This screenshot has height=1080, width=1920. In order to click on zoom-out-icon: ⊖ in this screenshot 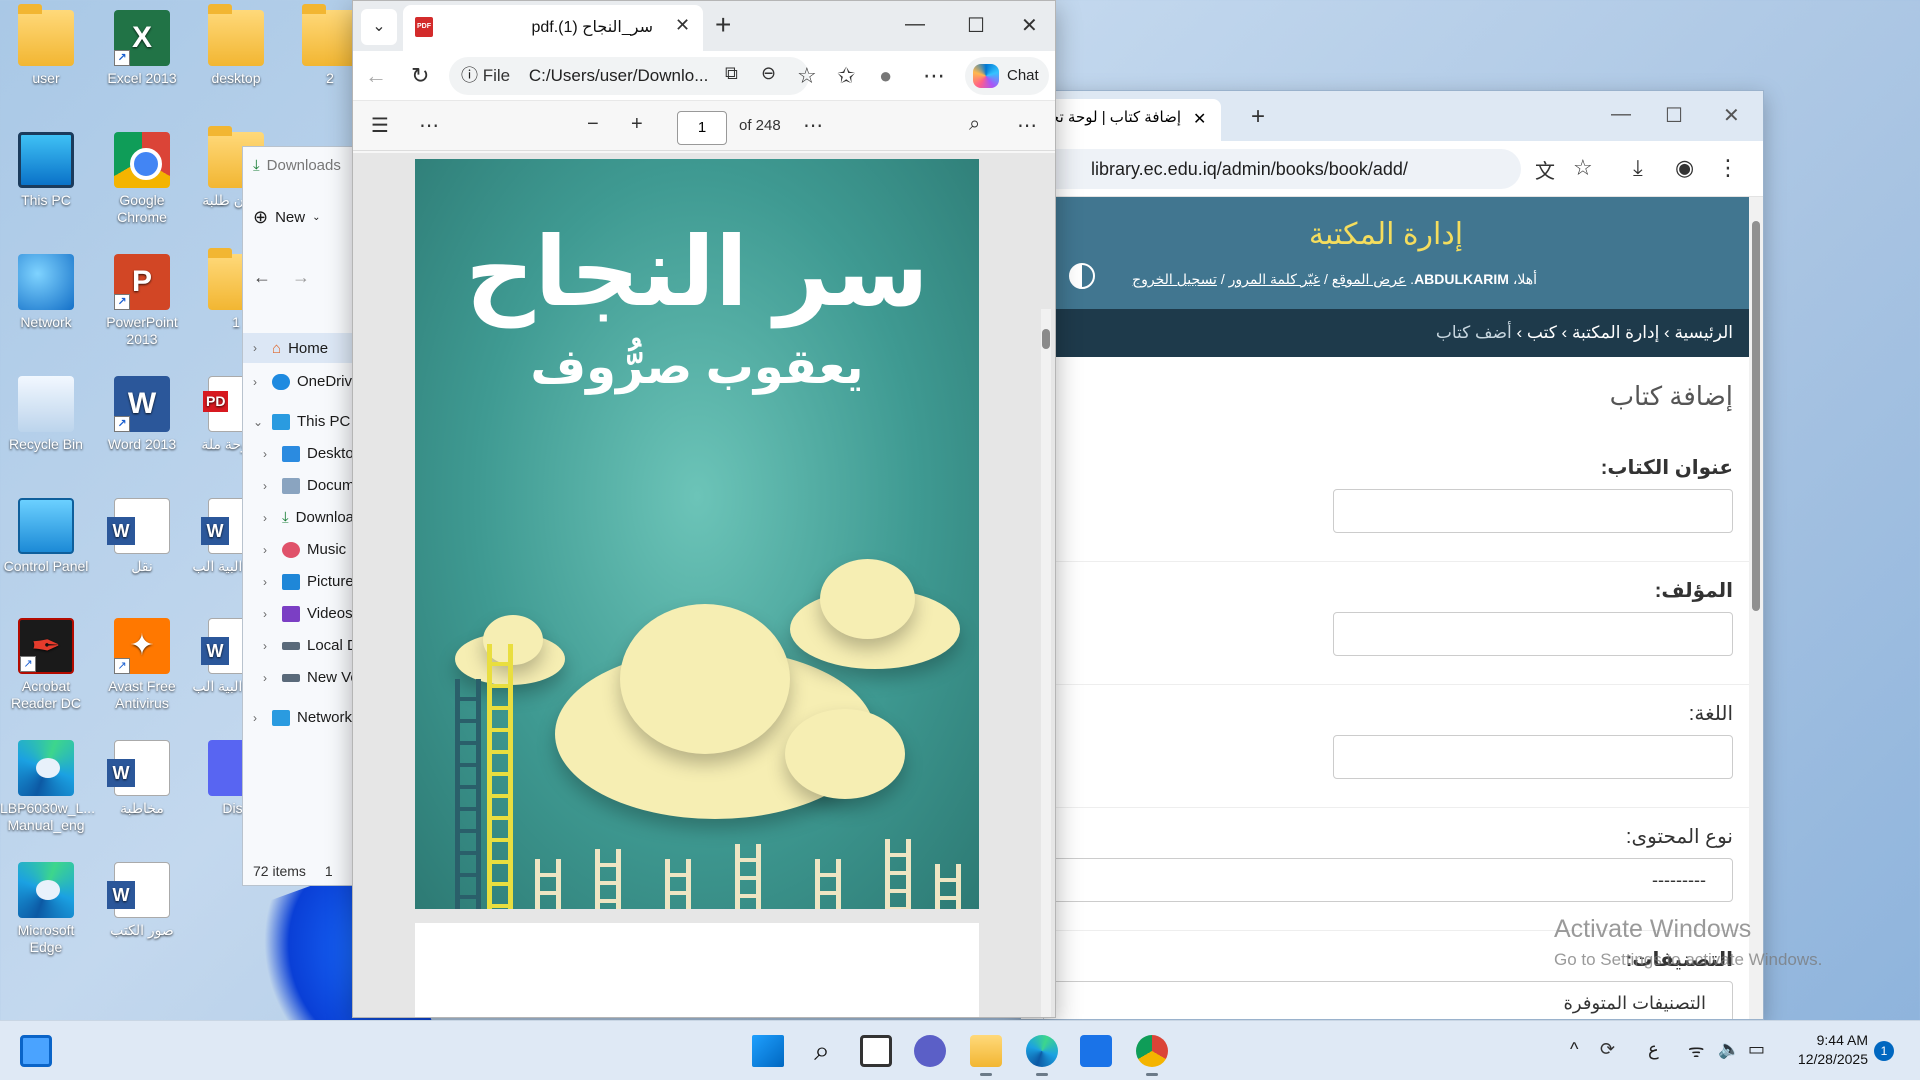, I will do `click(768, 73)`.